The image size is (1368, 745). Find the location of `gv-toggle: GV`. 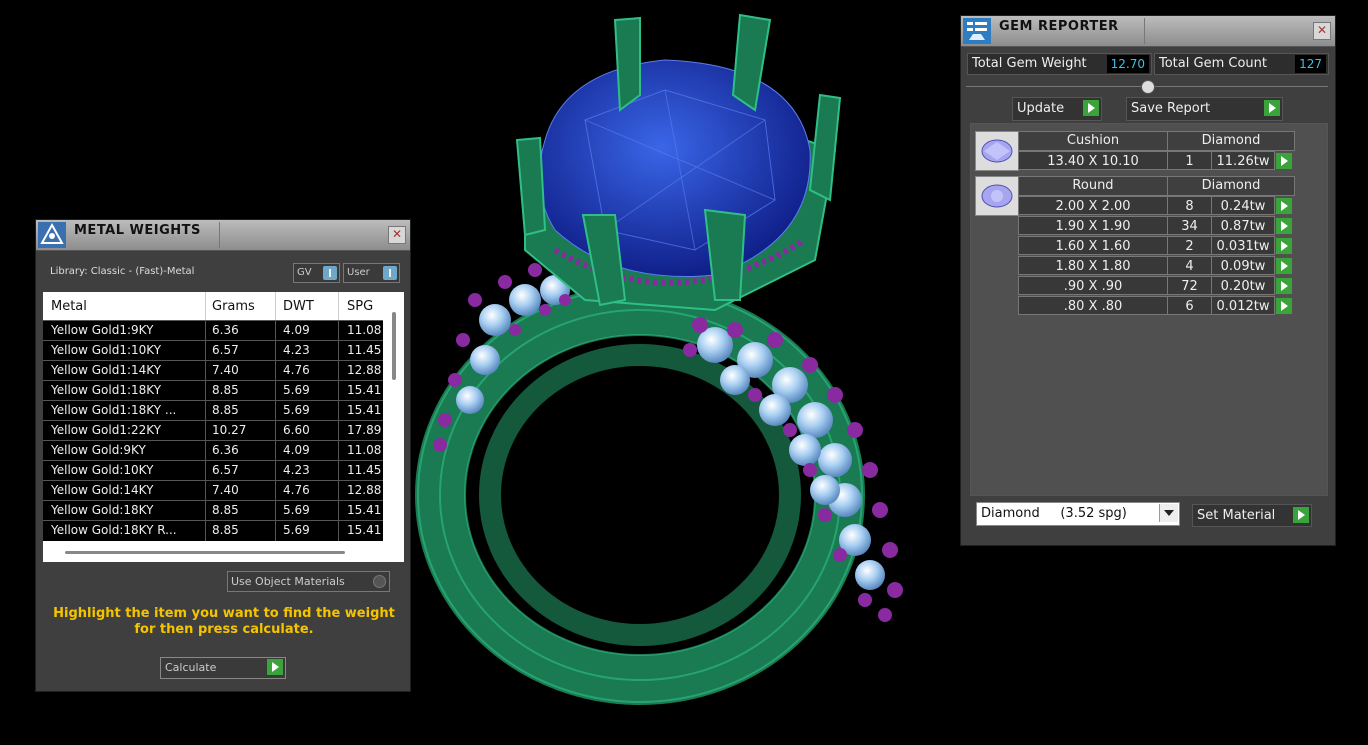

gv-toggle: GV is located at coordinates (316, 273).